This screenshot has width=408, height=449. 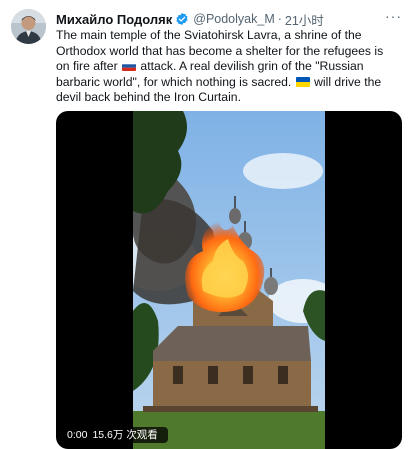 I want to click on more-icon: ···, so click(x=393, y=16).